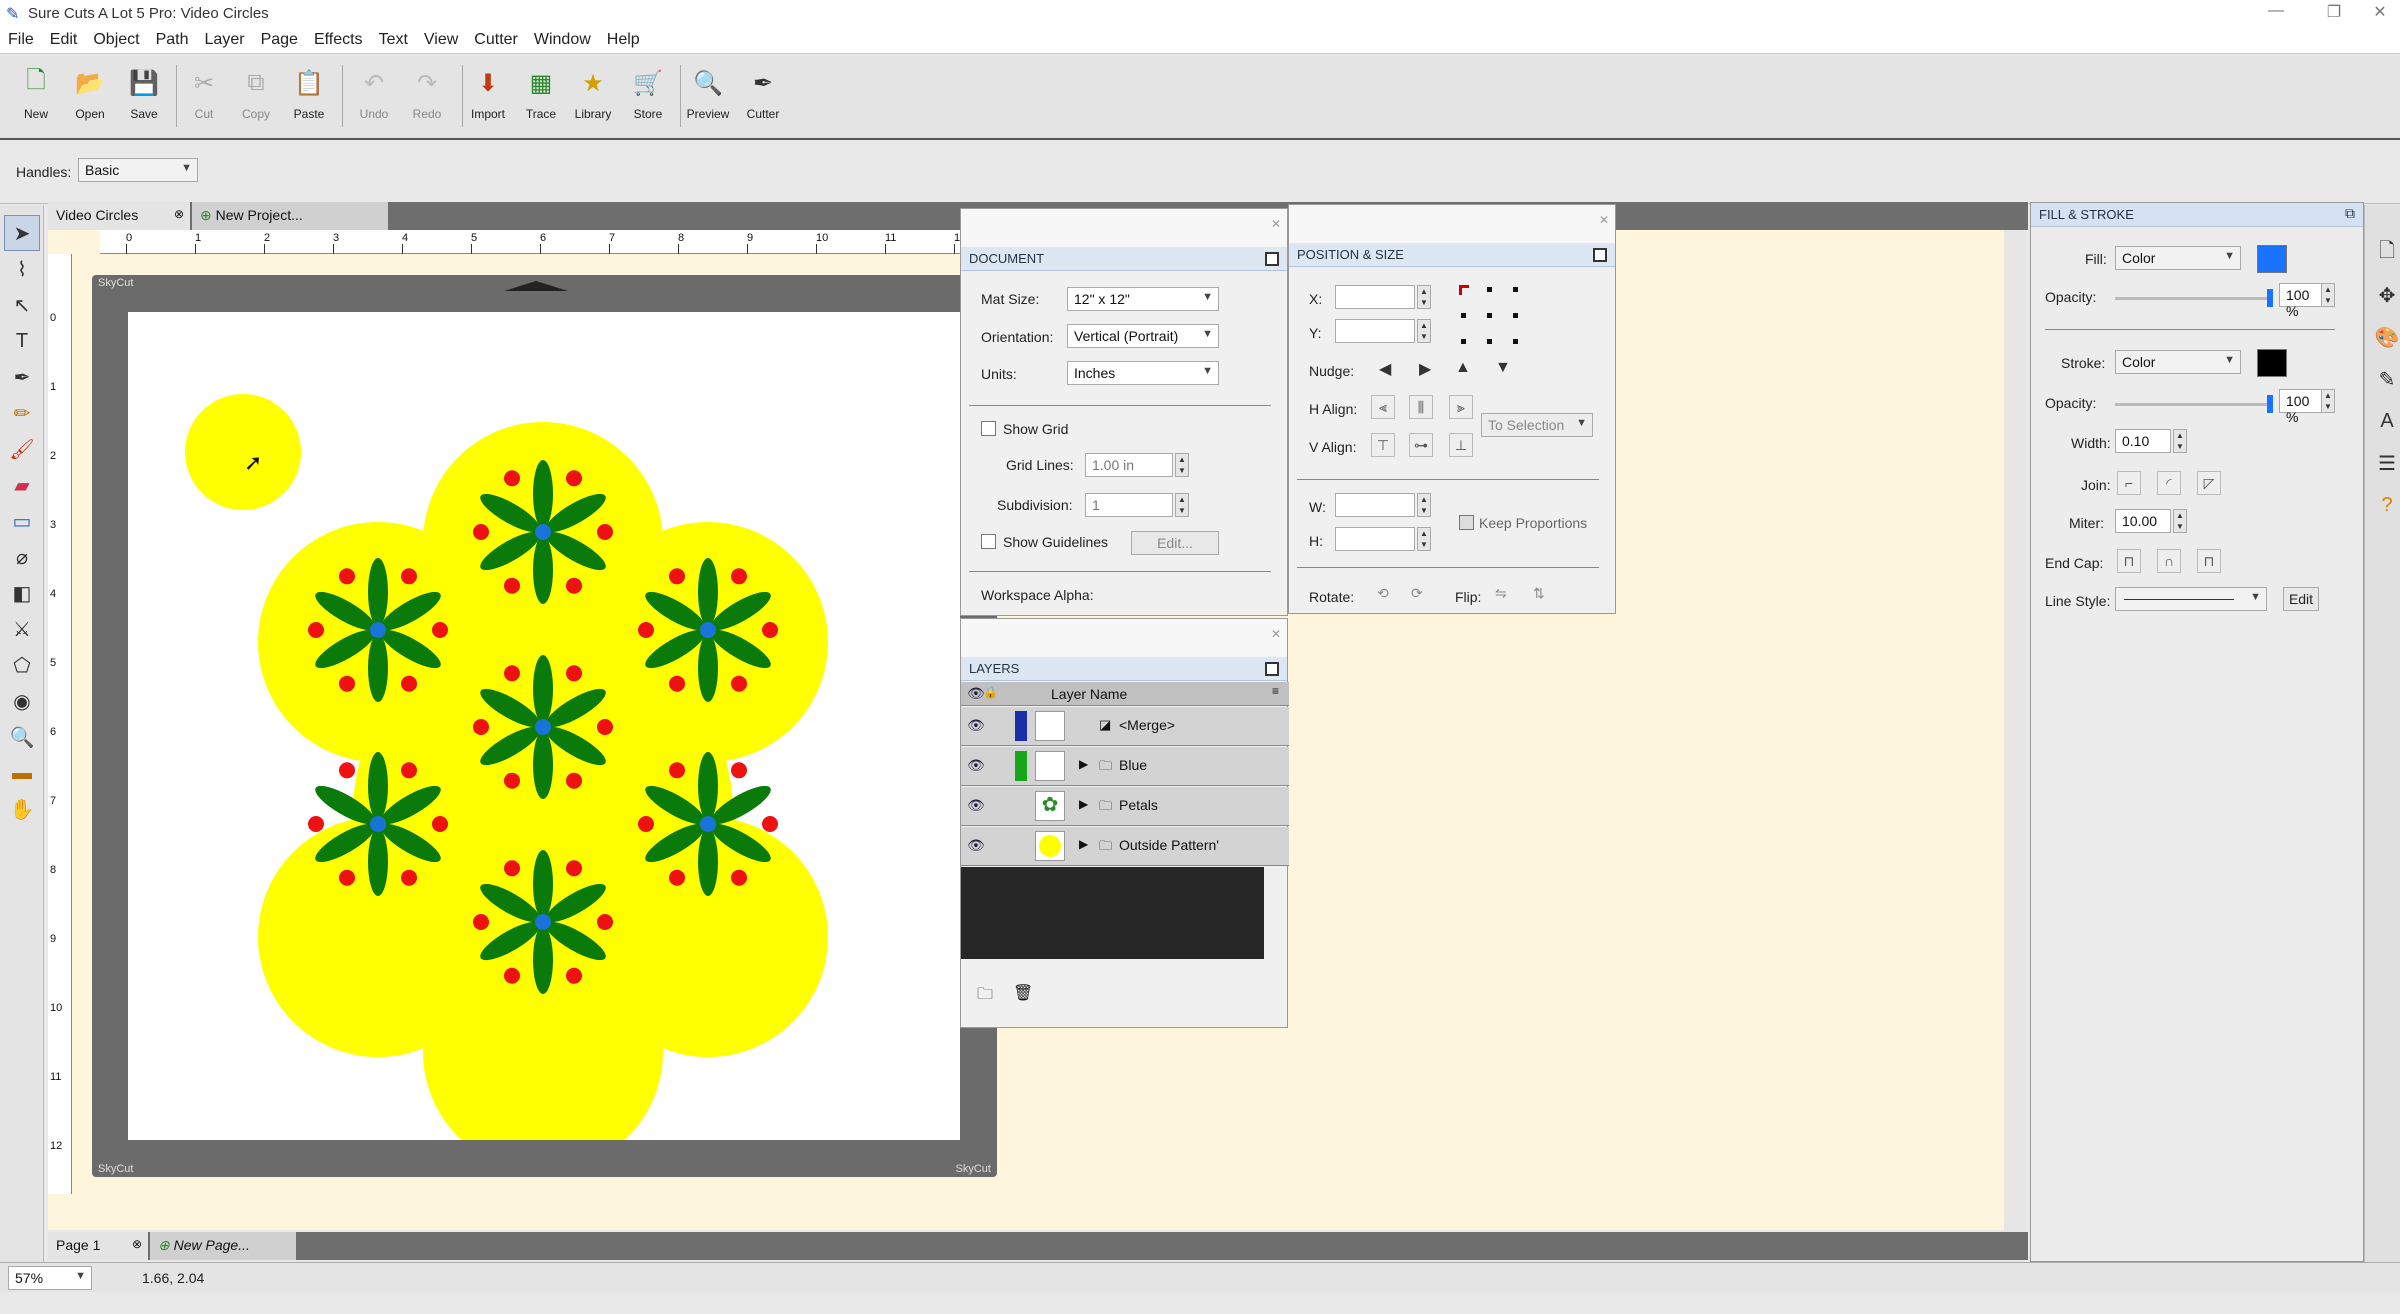 This screenshot has height=1314, width=2400. Describe the element at coordinates (1463, 368) in the screenshot. I see `nudge-up-icon: ▲` at that location.